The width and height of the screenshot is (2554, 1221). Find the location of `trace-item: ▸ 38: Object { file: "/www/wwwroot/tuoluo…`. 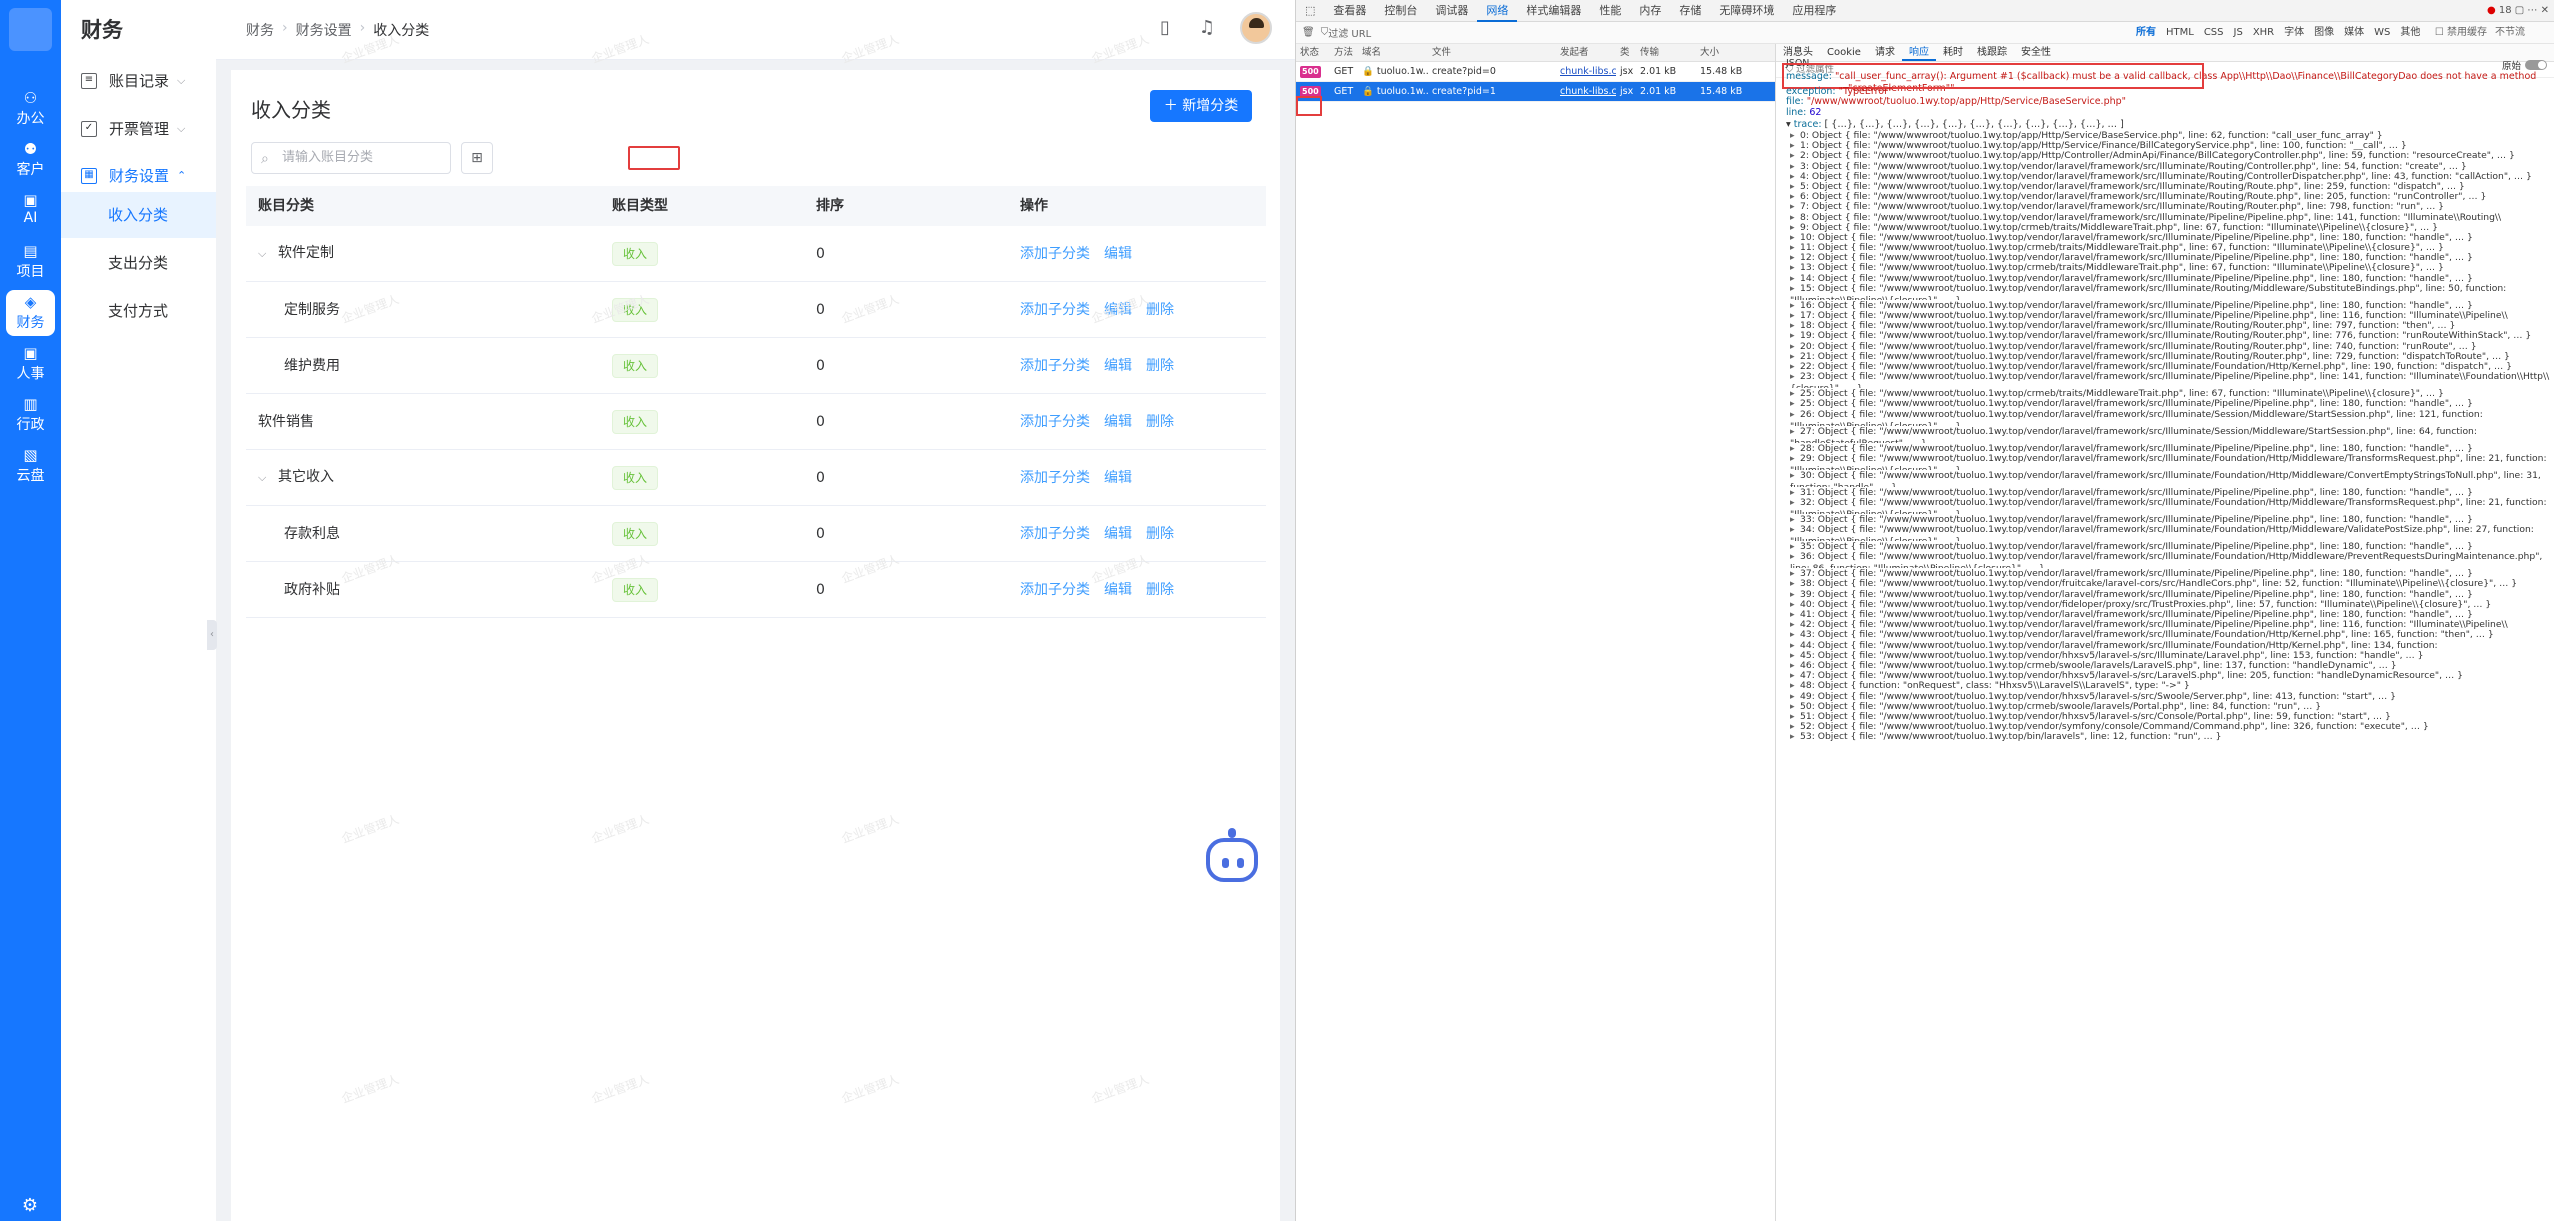

trace-item: ▸ 38: Object { file: "/www/wwwroot/tuoluo… is located at coordinates (2170, 583).